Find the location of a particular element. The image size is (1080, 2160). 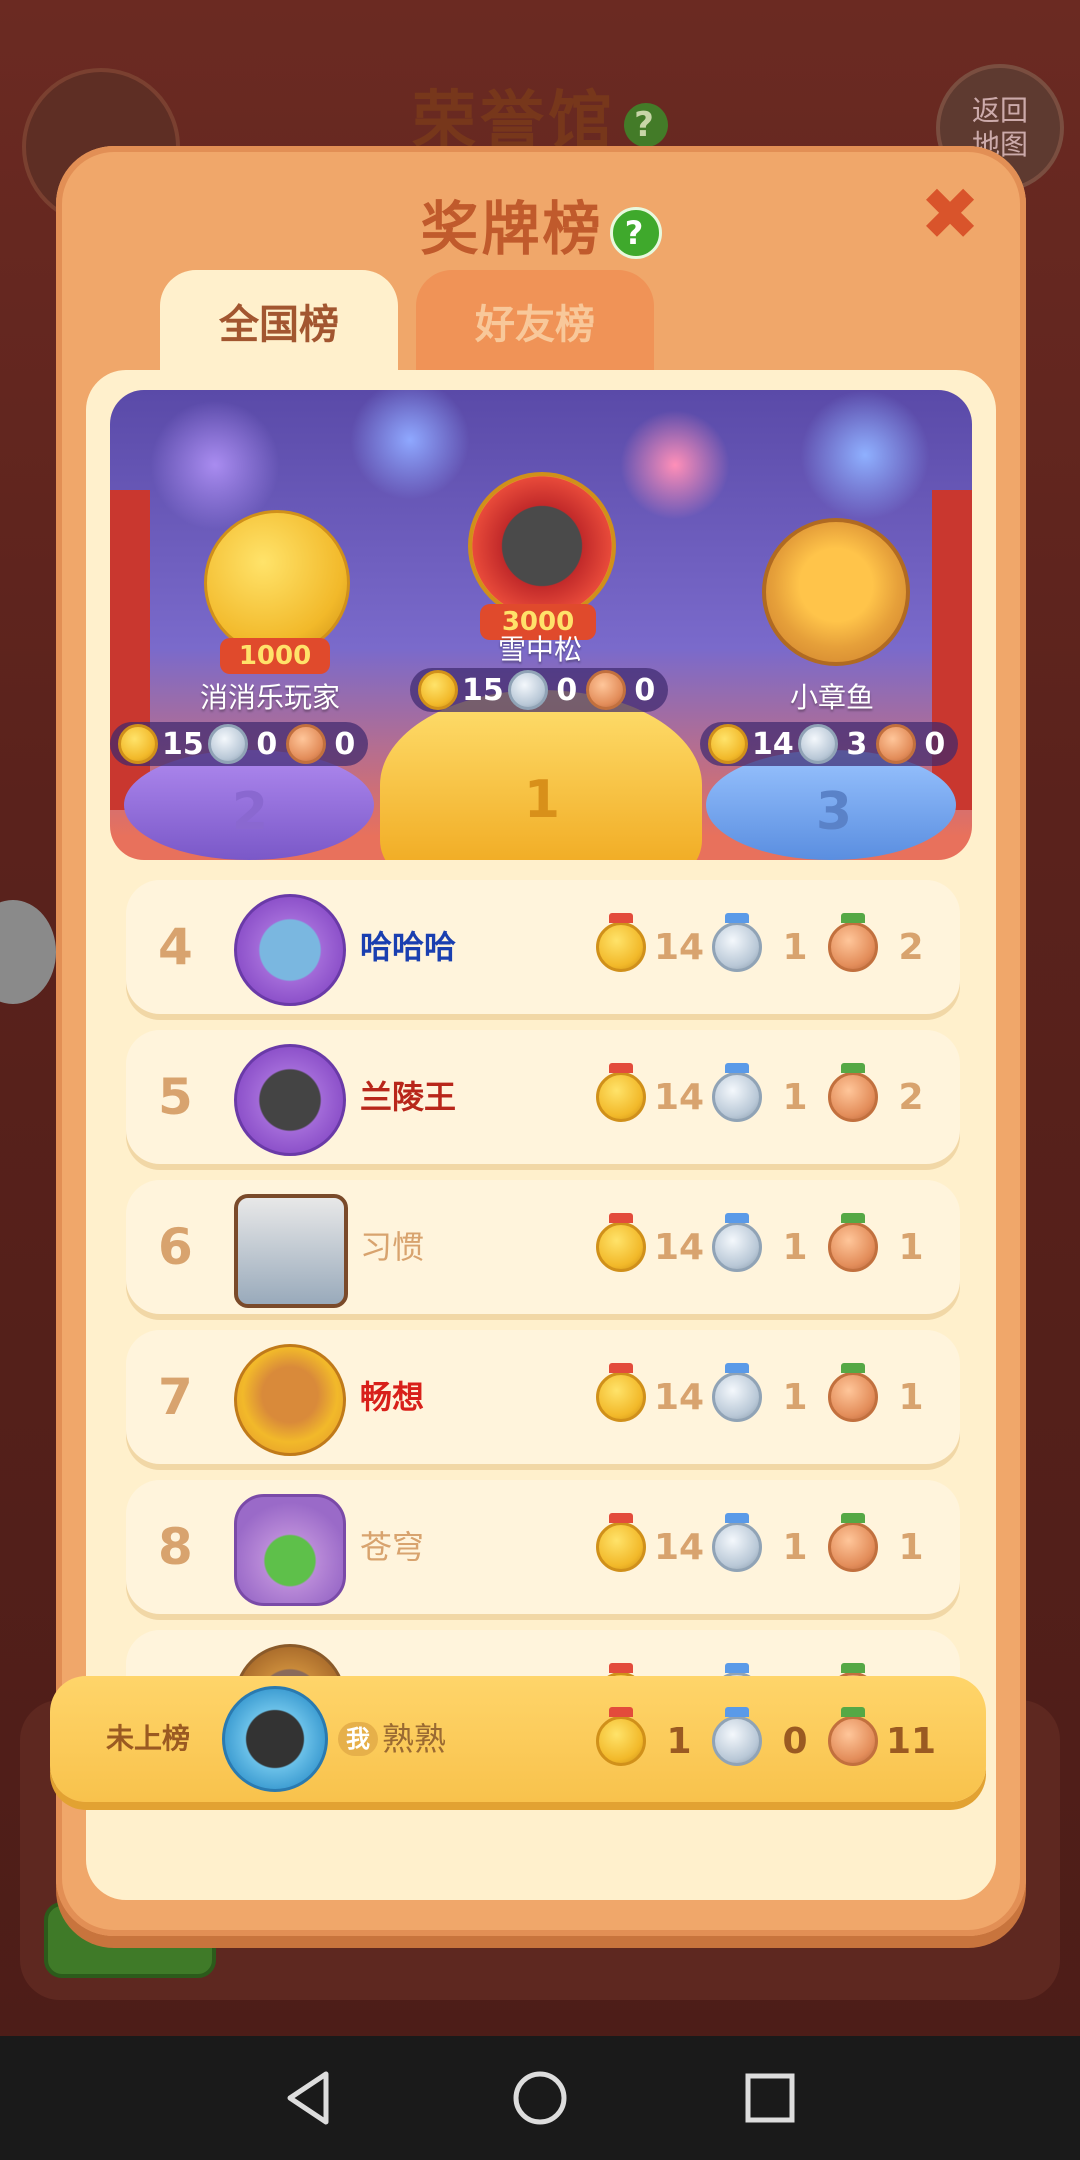

silver-count: 3 is located at coordinates (857, 744).